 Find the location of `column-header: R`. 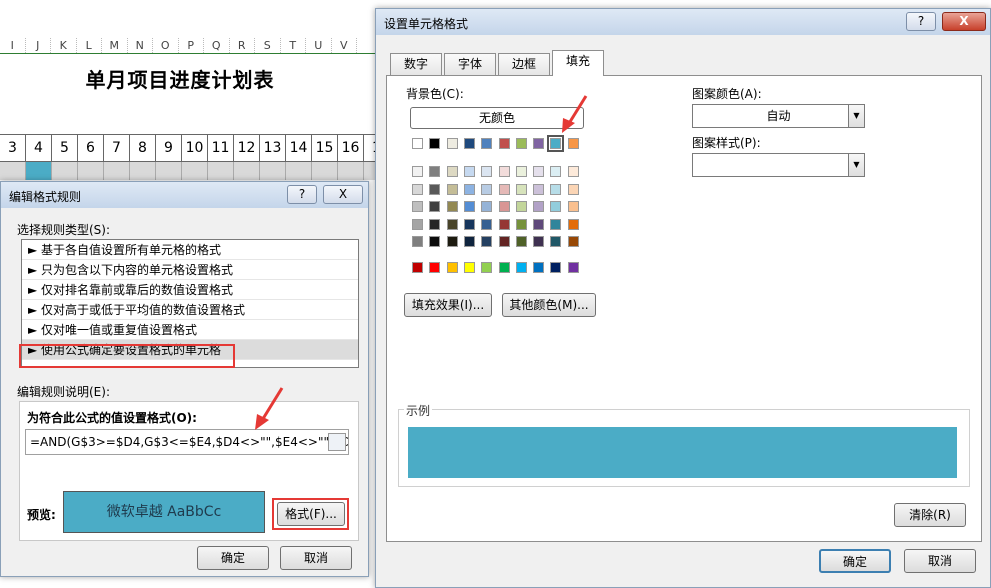

column-header: R is located at coordinates (242, 45).